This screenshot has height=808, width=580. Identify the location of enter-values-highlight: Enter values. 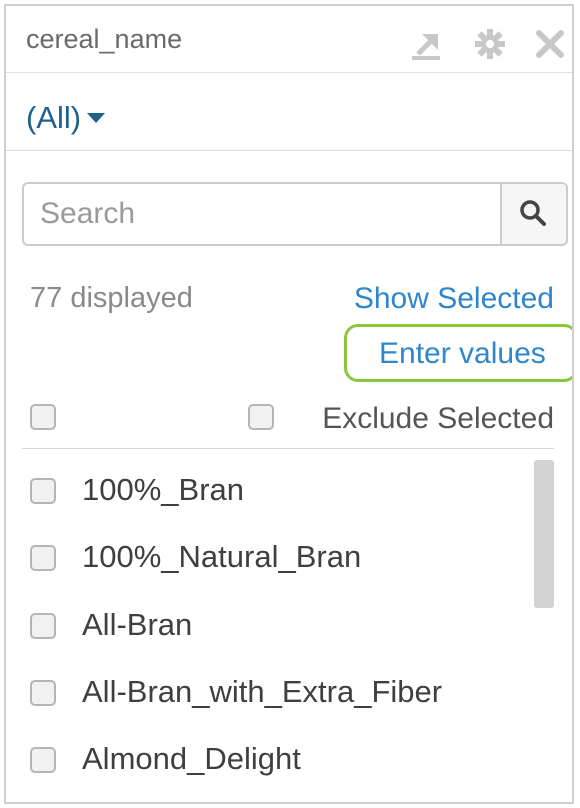
(458, 353).